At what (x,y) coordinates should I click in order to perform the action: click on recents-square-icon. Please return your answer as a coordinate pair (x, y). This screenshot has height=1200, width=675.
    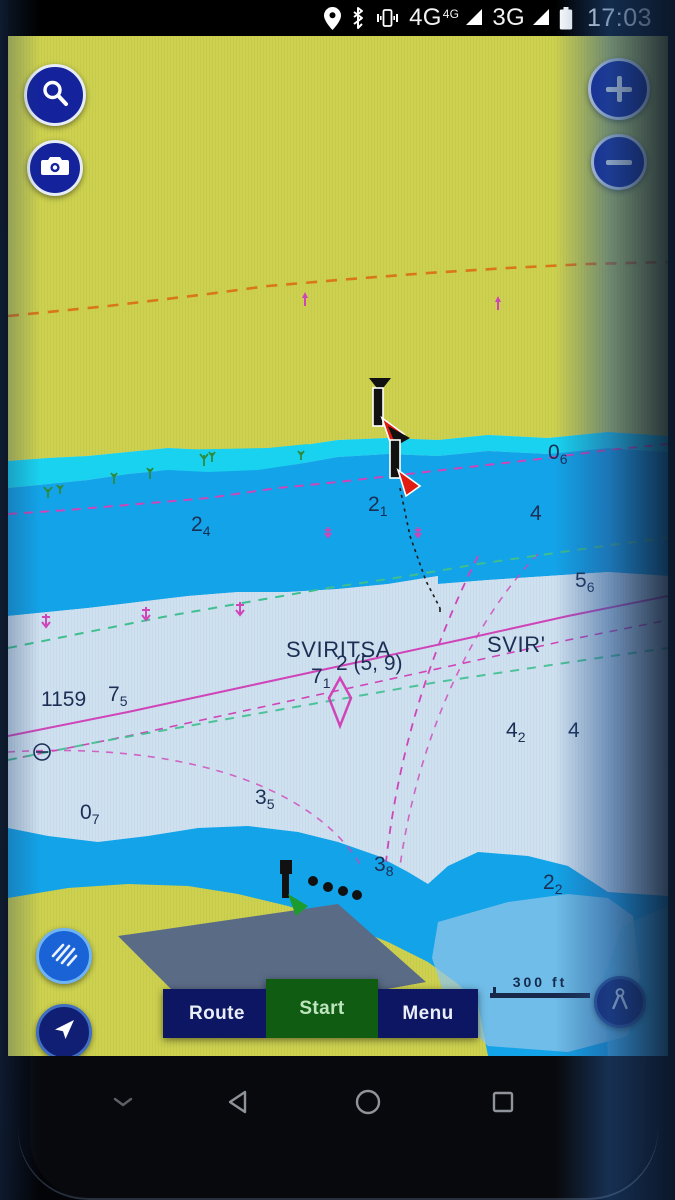
    Looking at the image, I should click on (503, 1102).